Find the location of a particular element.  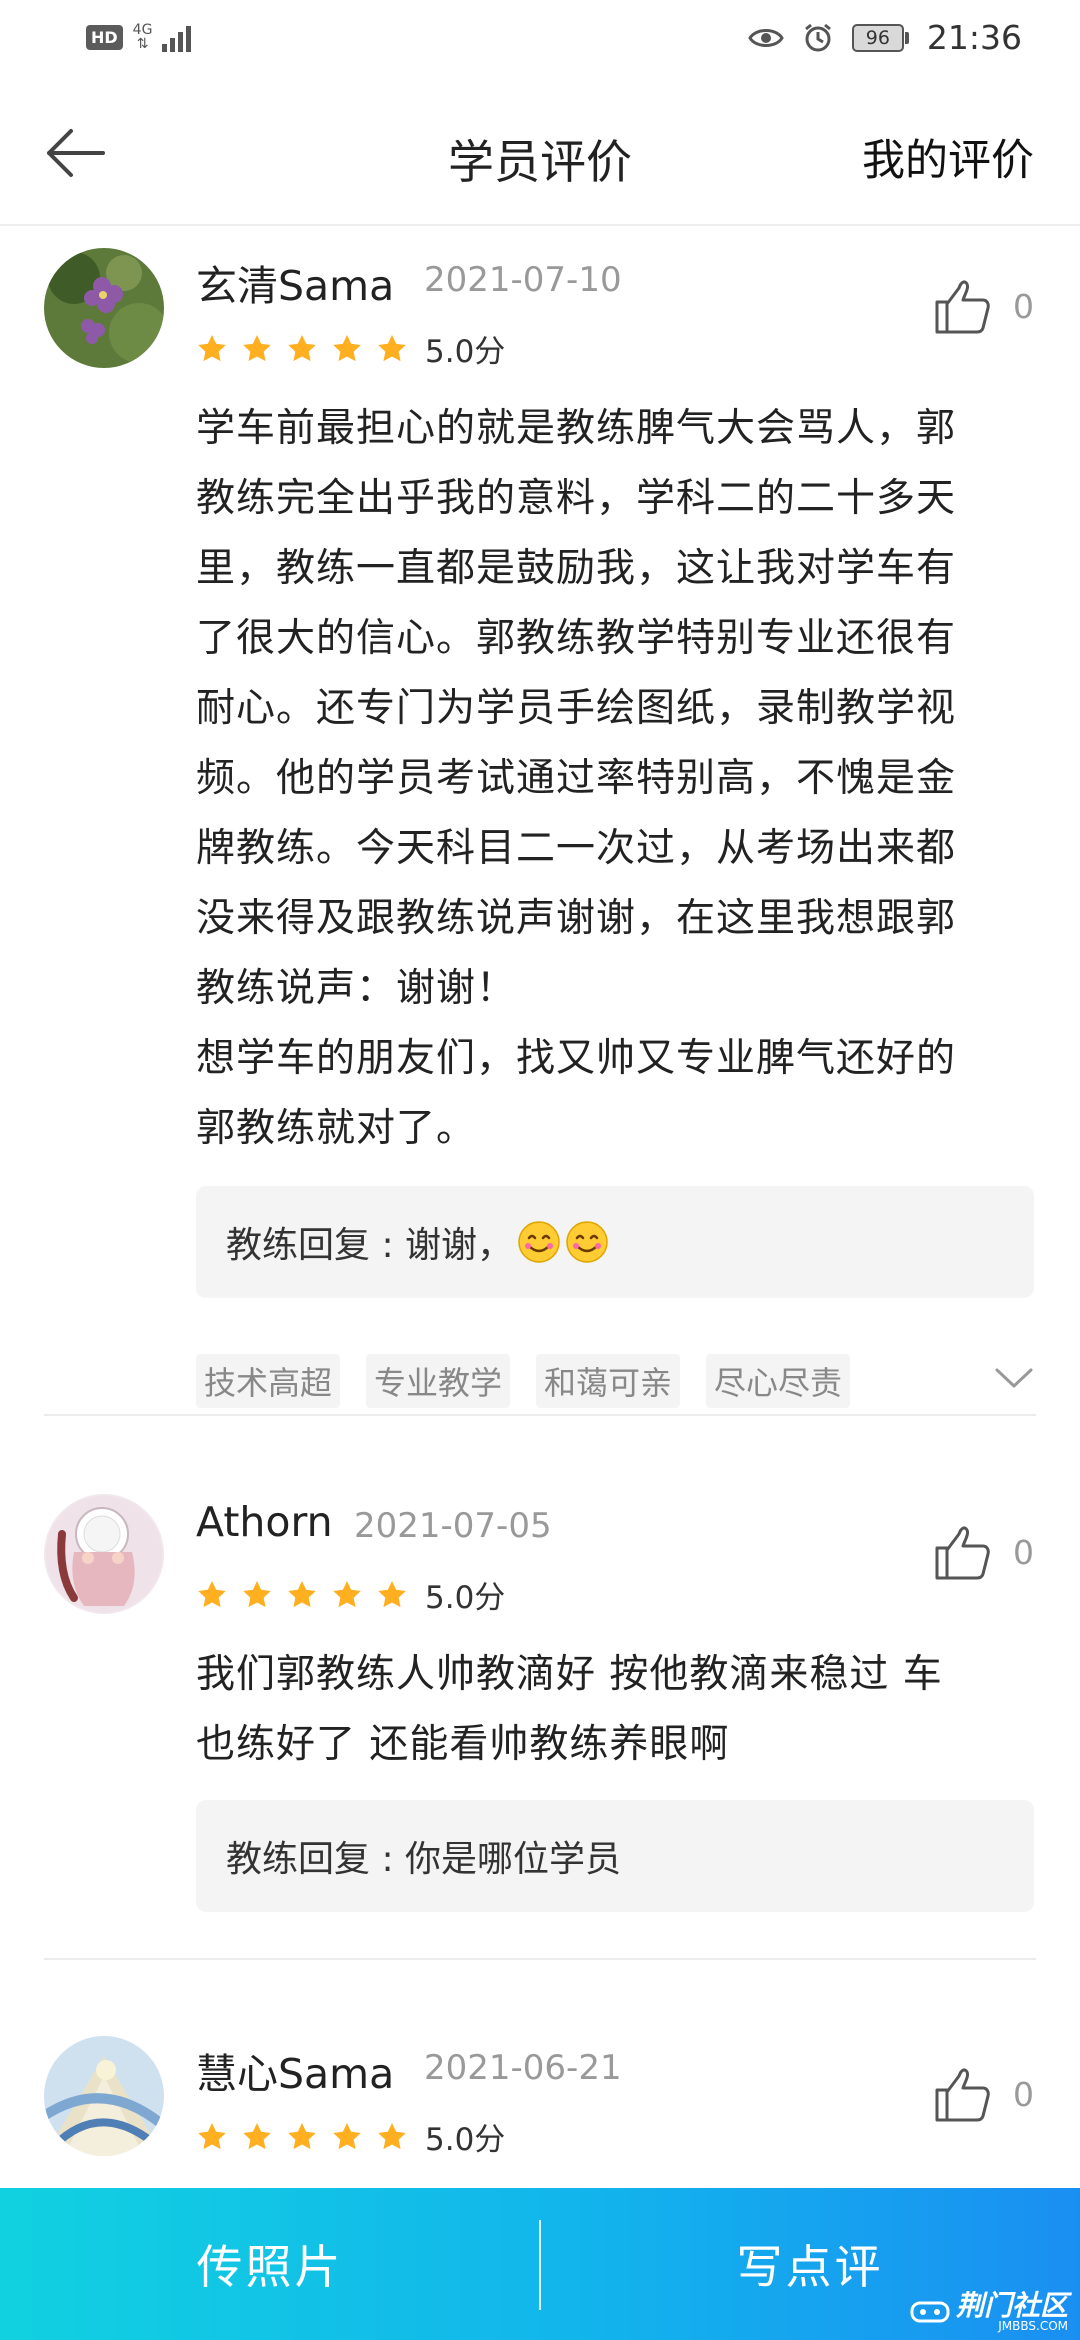

hd-badge: HD is located at coordinates (104, 37).